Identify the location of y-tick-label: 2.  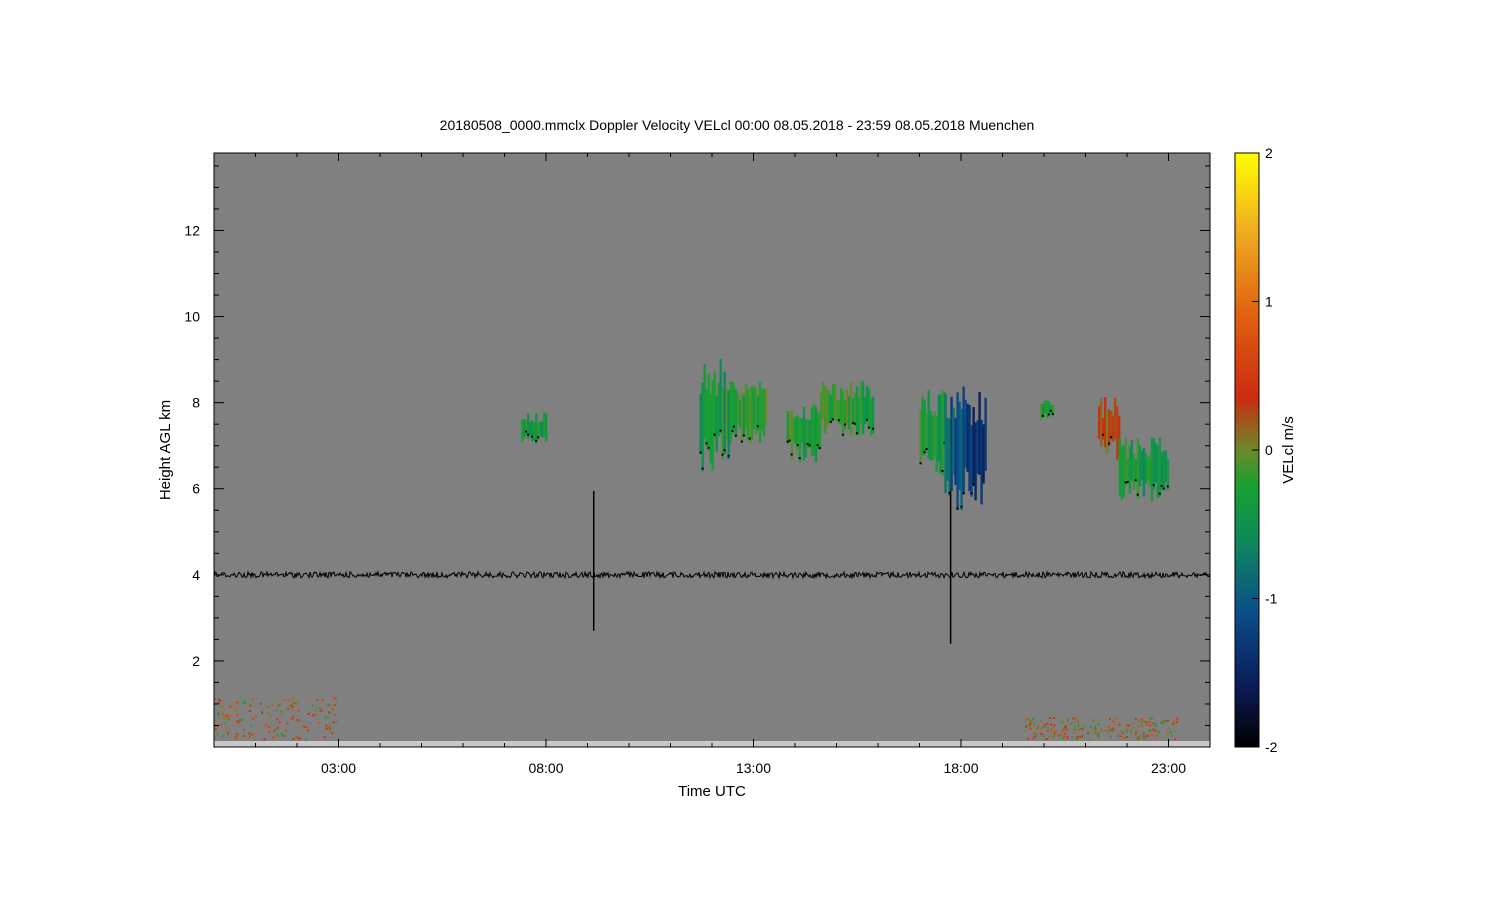
(196, 661).